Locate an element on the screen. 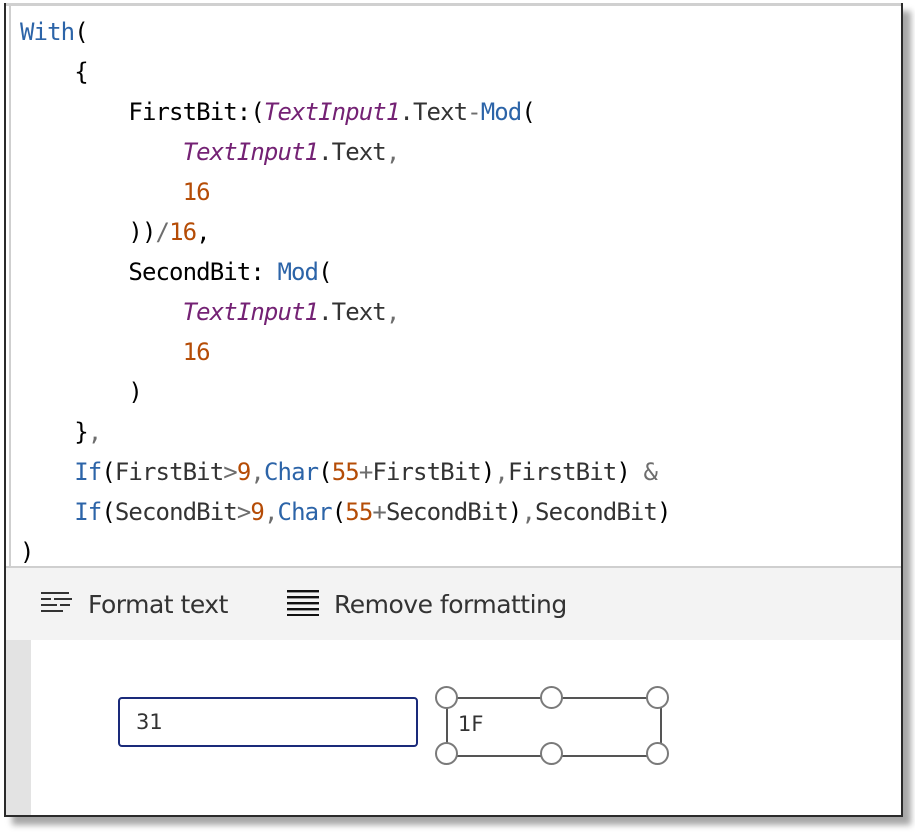 Image resolution: width=915 pixels, height=832 pixels. resize-handle-bottom-left is located at coordinates (446, 753).